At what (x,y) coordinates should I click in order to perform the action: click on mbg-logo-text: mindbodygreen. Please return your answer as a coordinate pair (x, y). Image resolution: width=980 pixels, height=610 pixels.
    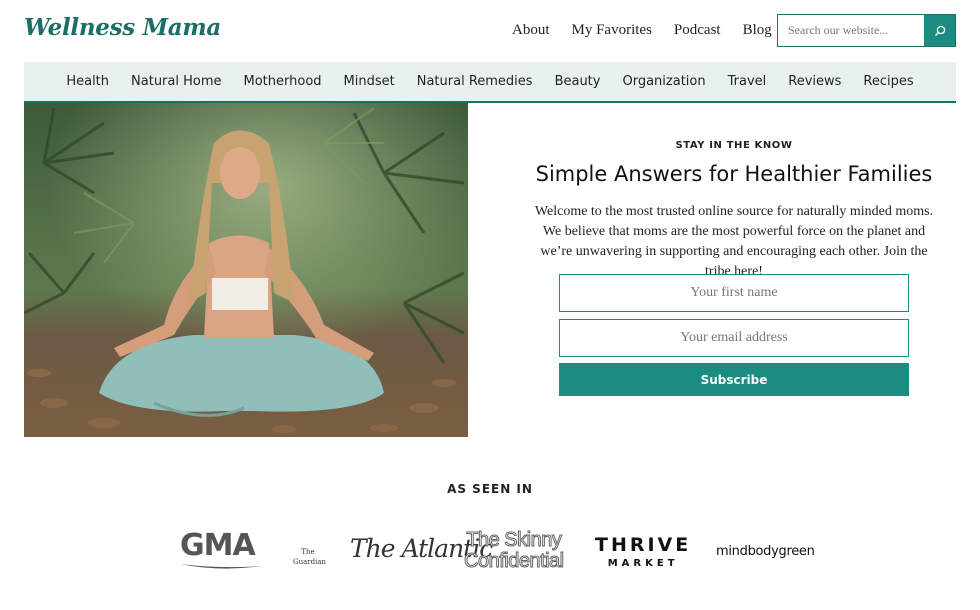
    Looking at the image, I should click on (765, 551).